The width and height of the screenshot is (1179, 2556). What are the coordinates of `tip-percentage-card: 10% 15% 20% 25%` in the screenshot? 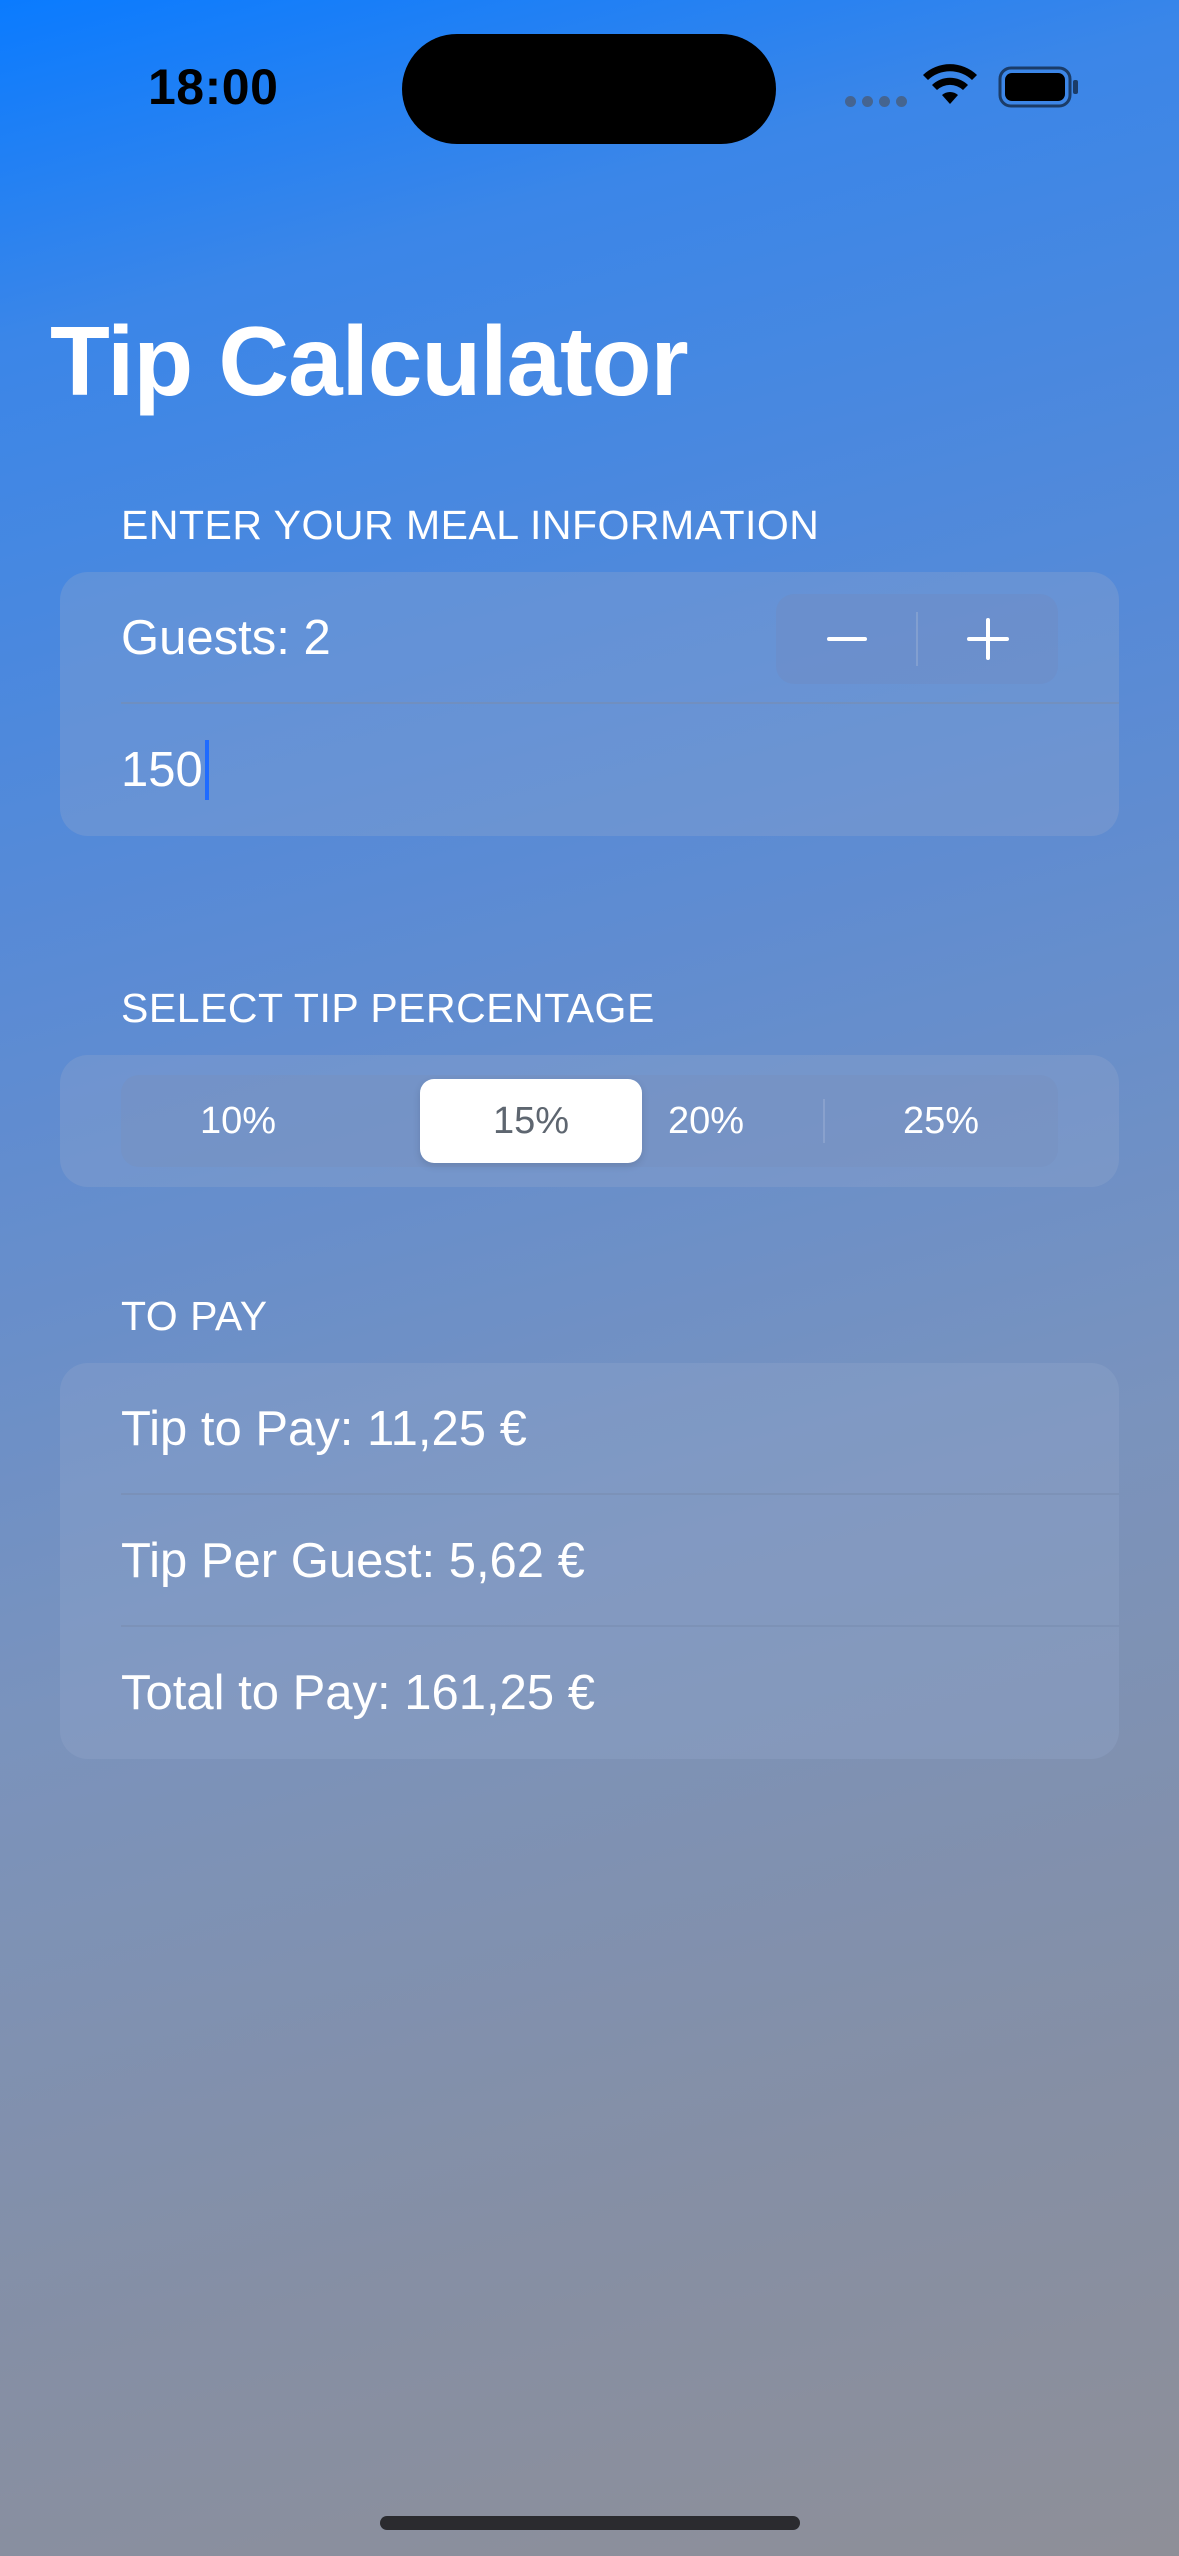 It's located at (589, 1121).